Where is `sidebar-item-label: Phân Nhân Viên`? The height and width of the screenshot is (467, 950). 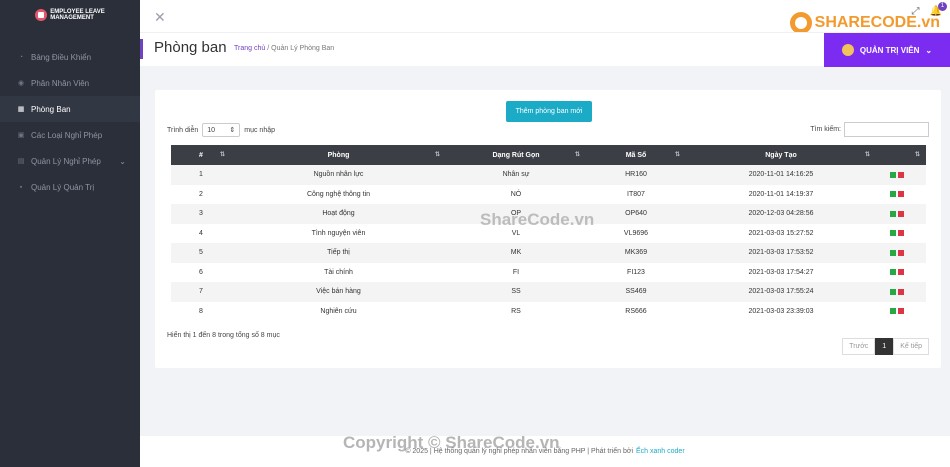 sidebar-item-label: Phân Nhân Viên is located at coordinates (60, 83).